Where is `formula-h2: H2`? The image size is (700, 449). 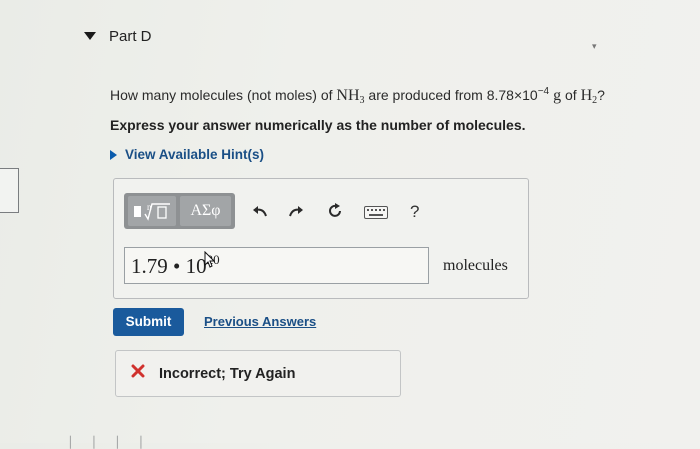
formula-h2: H2 is located at coordinates (589, 96).